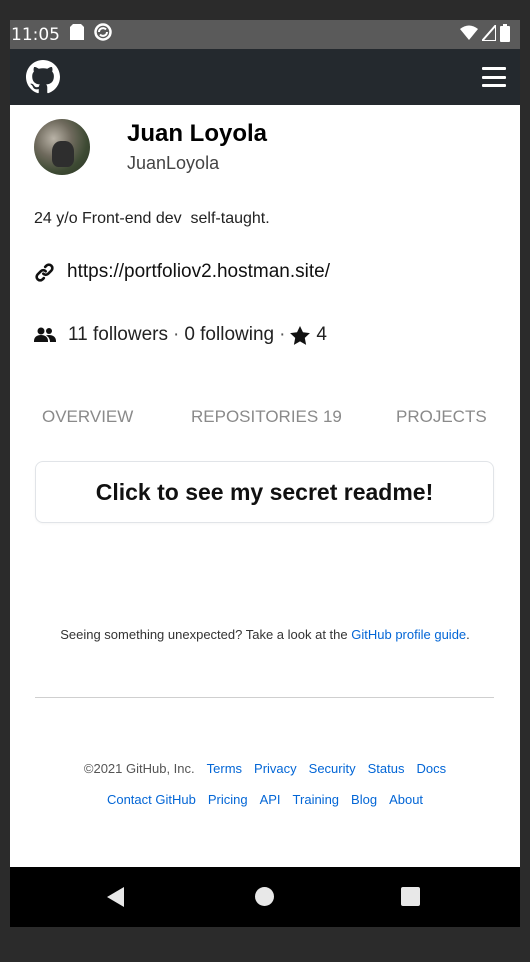  I want to click on footer-link-api: API, so click(270, 799).